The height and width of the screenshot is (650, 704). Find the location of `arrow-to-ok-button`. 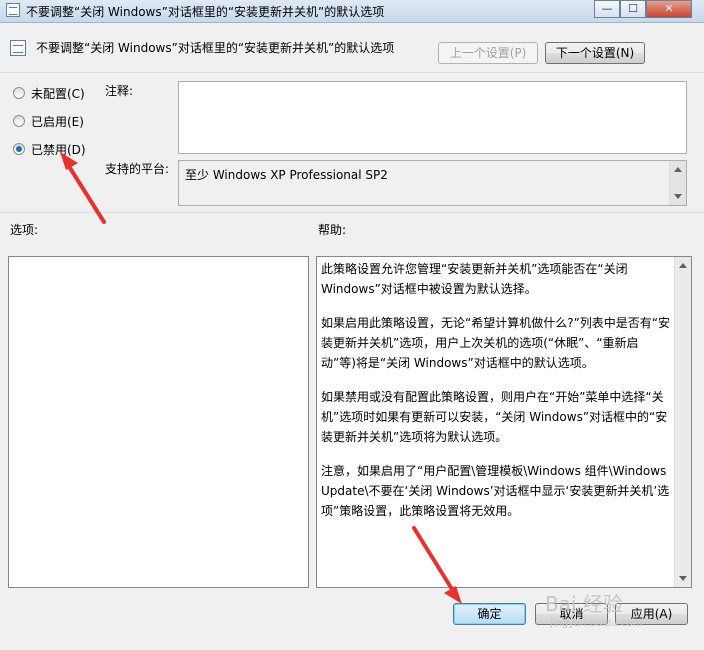

arrow-to-ok-button is located at coordinates (437, 565).